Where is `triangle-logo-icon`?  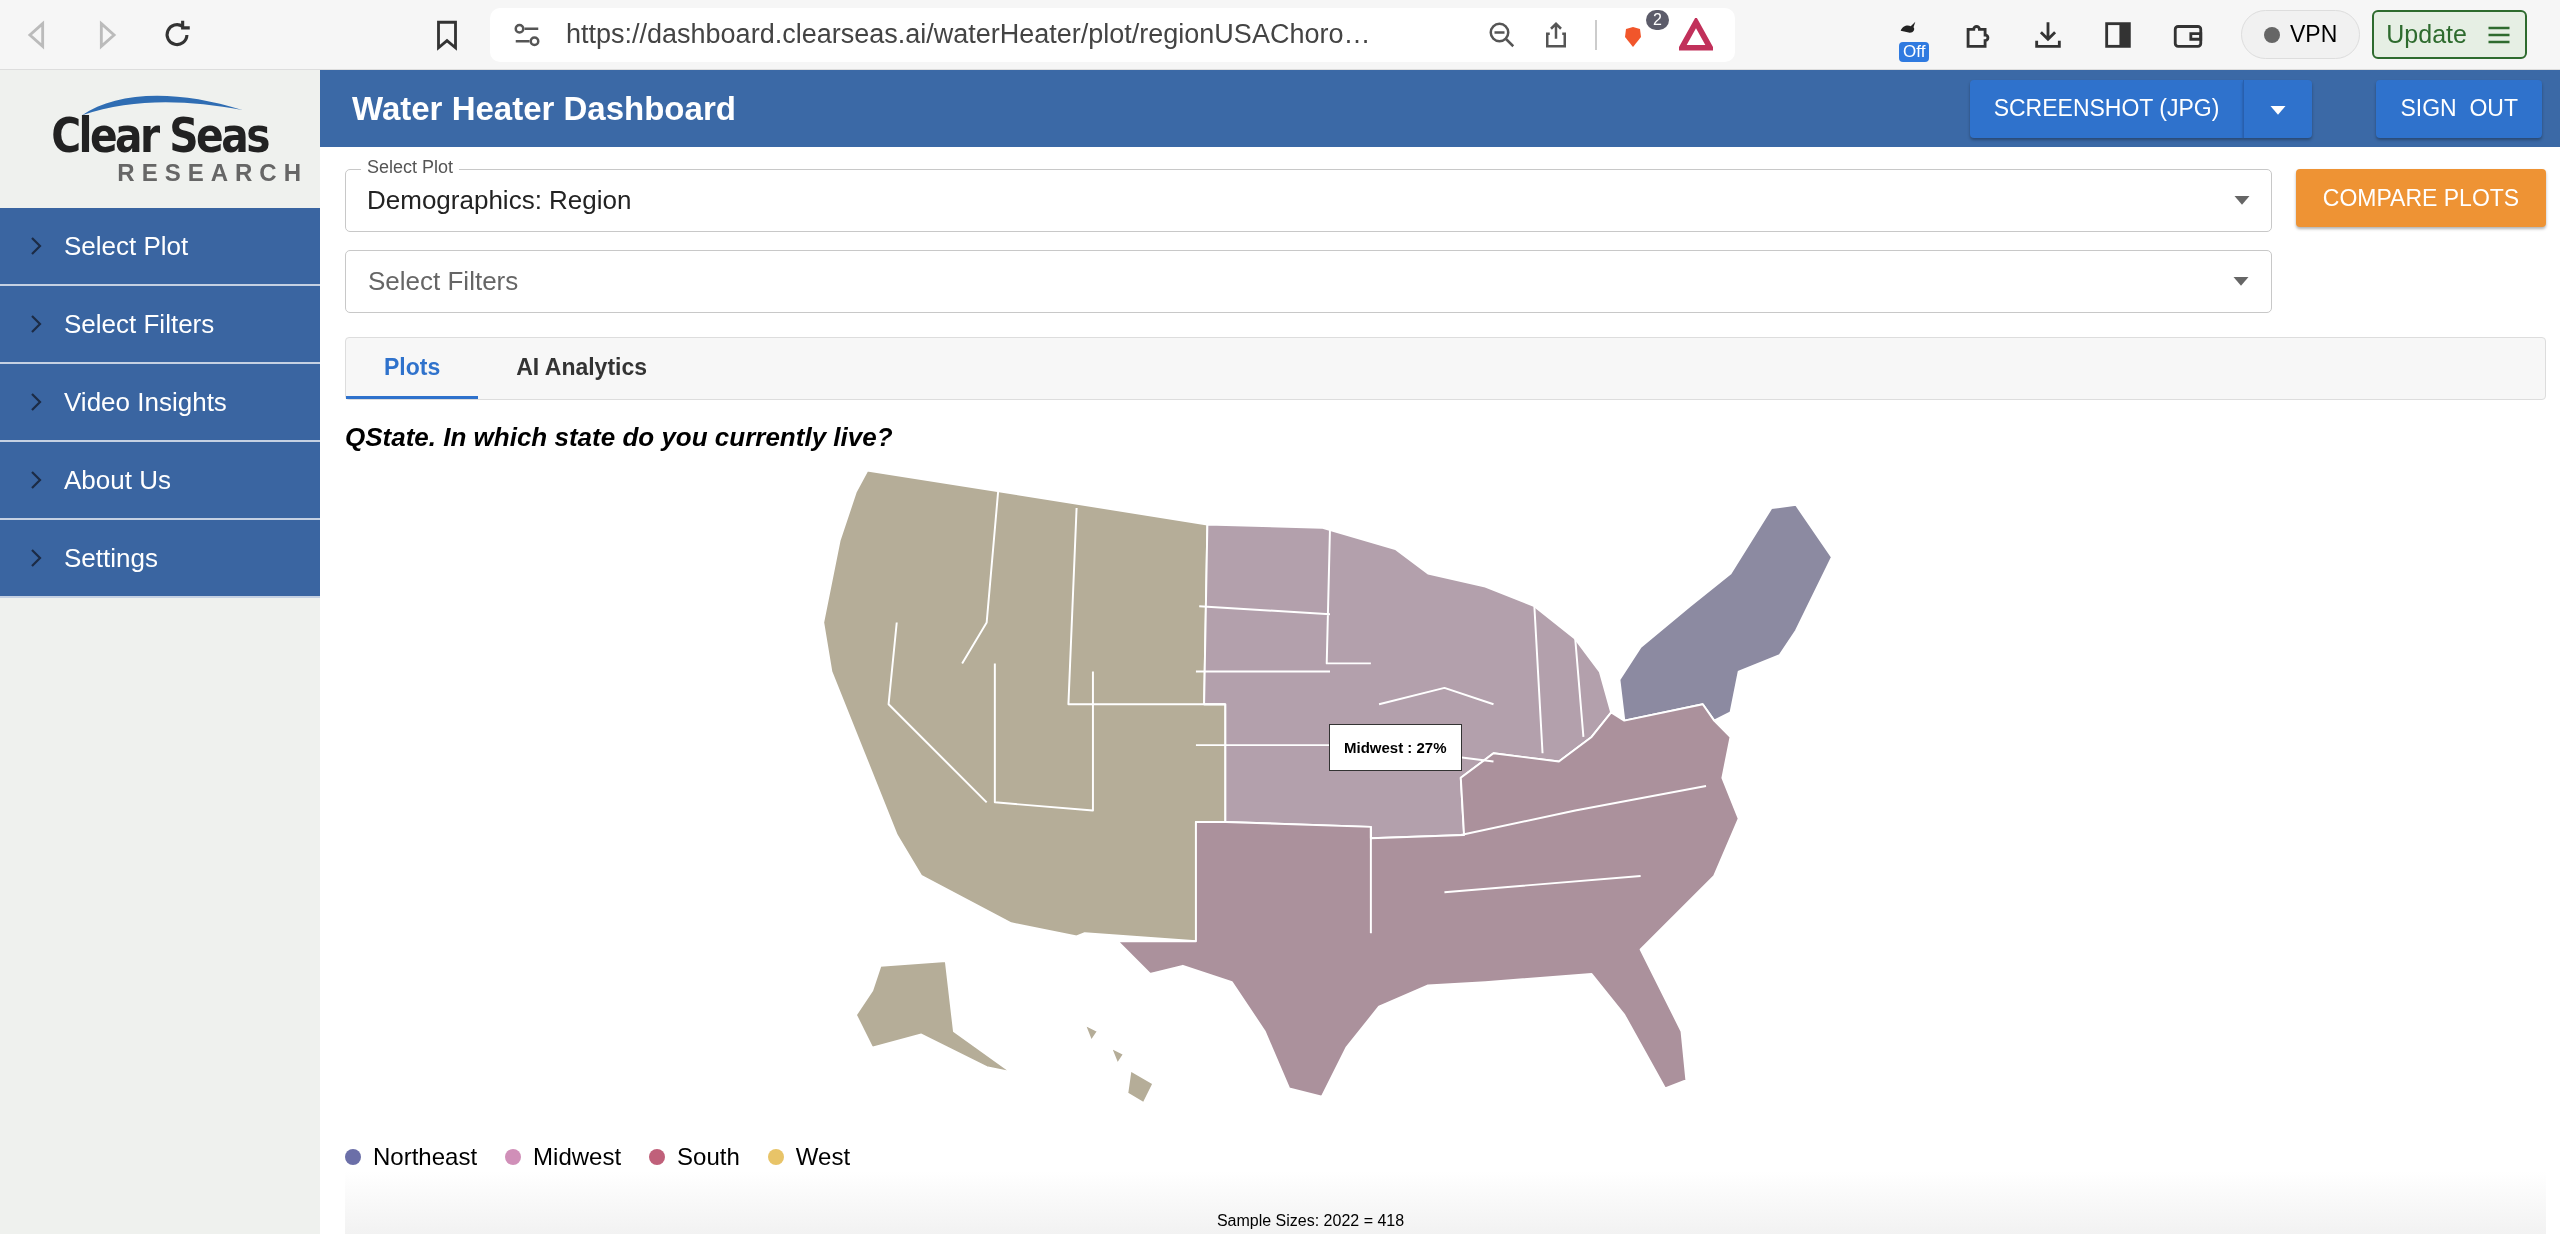
triangle-logo-icon is located at coordinates (1696, 34).